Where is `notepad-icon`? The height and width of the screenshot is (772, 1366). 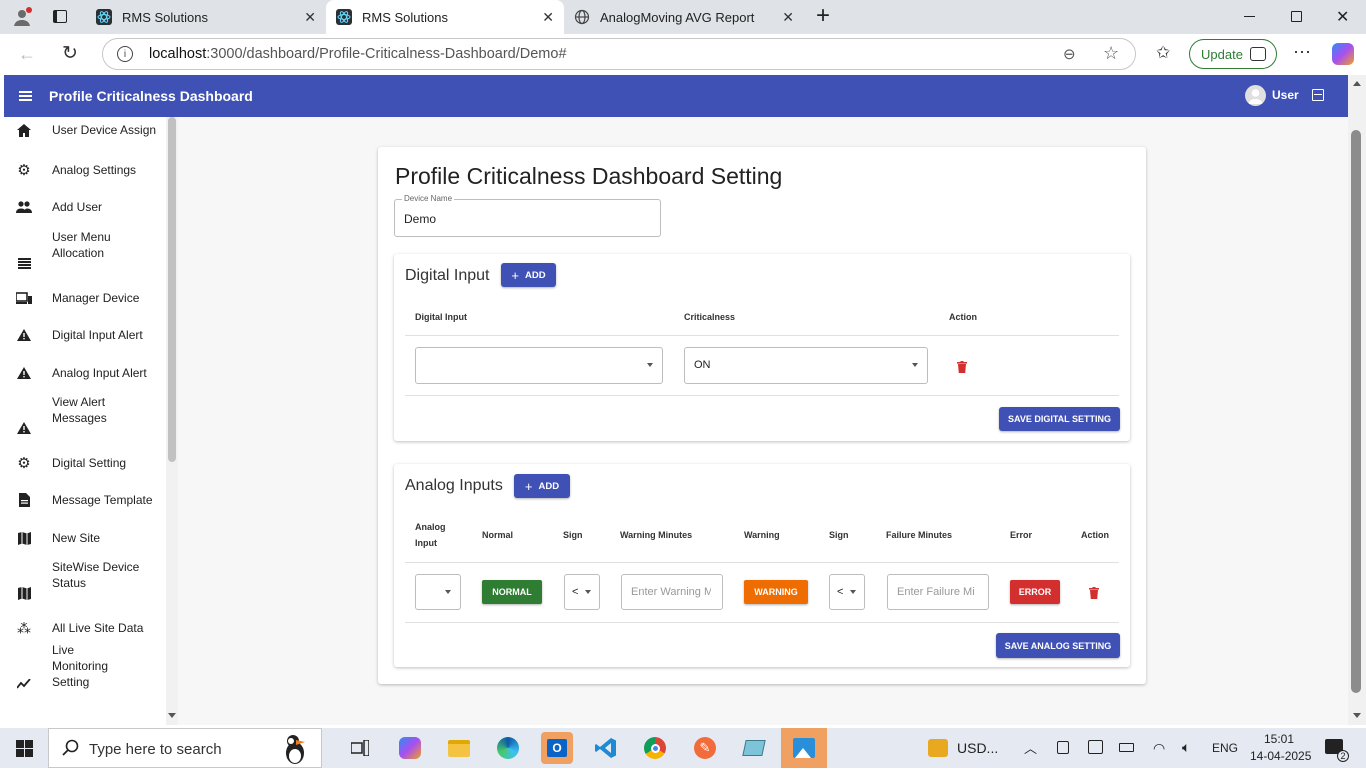
notepad-icon is located at coordinates (754, 748).